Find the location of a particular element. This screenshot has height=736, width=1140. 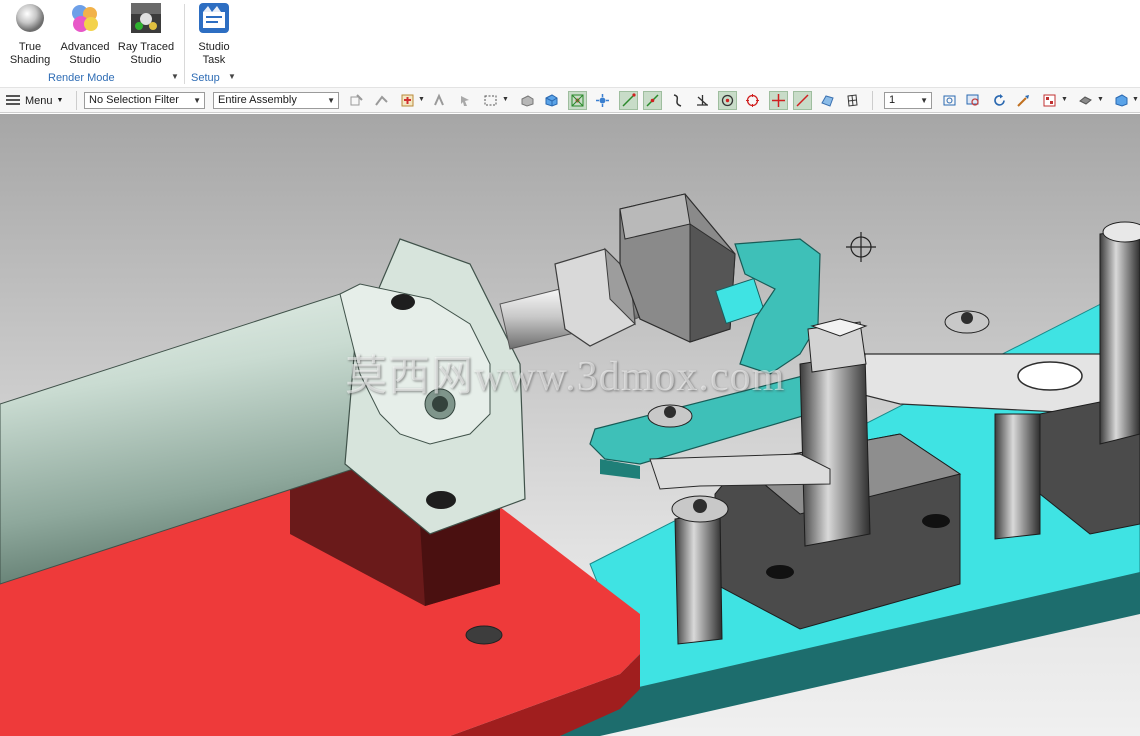

snap-intersection-icon is located at coordinates (702, 100).